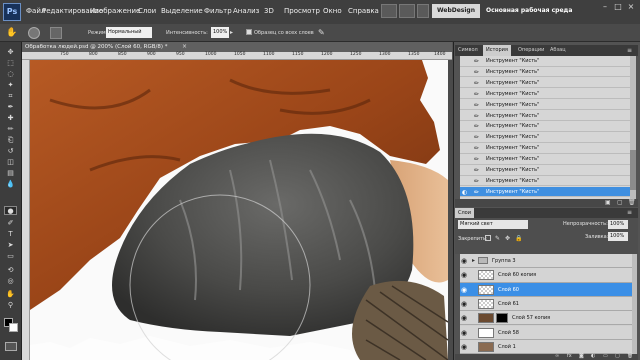  I want to click on eraser-tool-icon: ◫, so click(10, 162).